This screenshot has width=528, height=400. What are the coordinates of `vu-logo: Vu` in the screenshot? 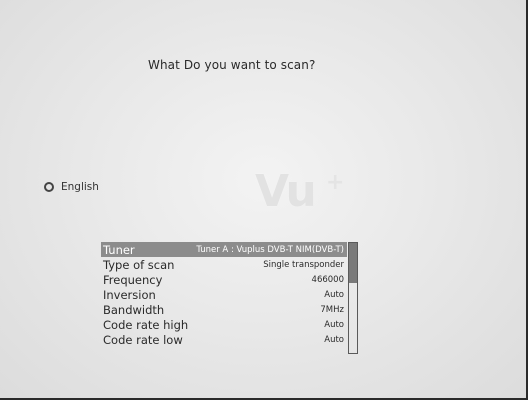 It's located at (286, 191).